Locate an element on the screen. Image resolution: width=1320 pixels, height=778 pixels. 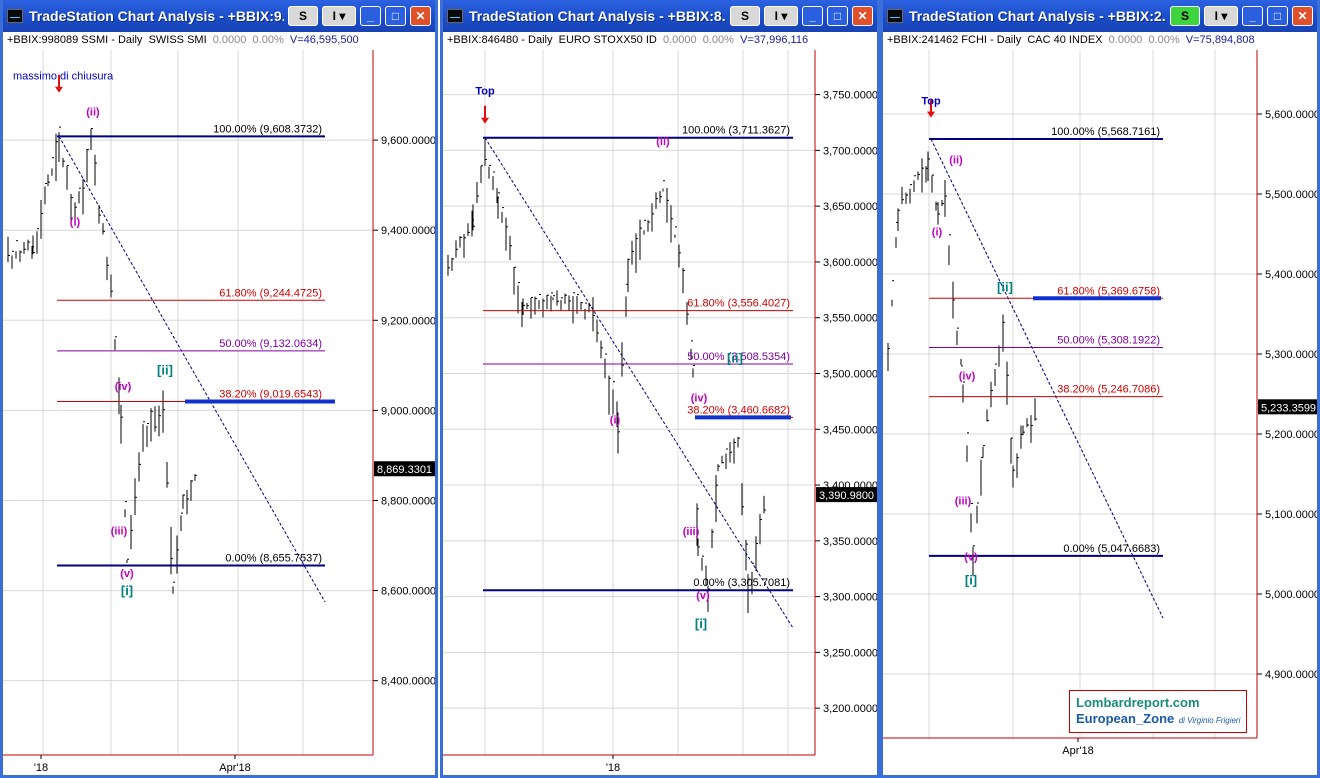
wave-label: [ii] is located at coordinates (735, 357).